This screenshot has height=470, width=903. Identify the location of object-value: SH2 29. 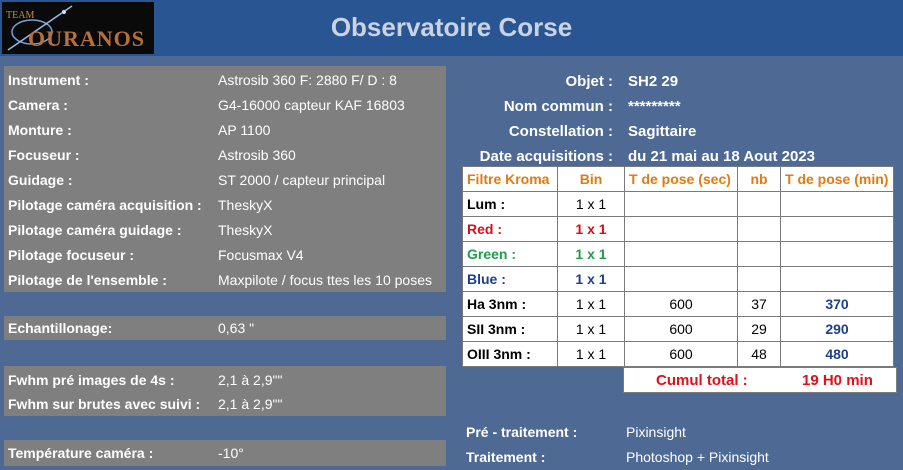
(653, 81).